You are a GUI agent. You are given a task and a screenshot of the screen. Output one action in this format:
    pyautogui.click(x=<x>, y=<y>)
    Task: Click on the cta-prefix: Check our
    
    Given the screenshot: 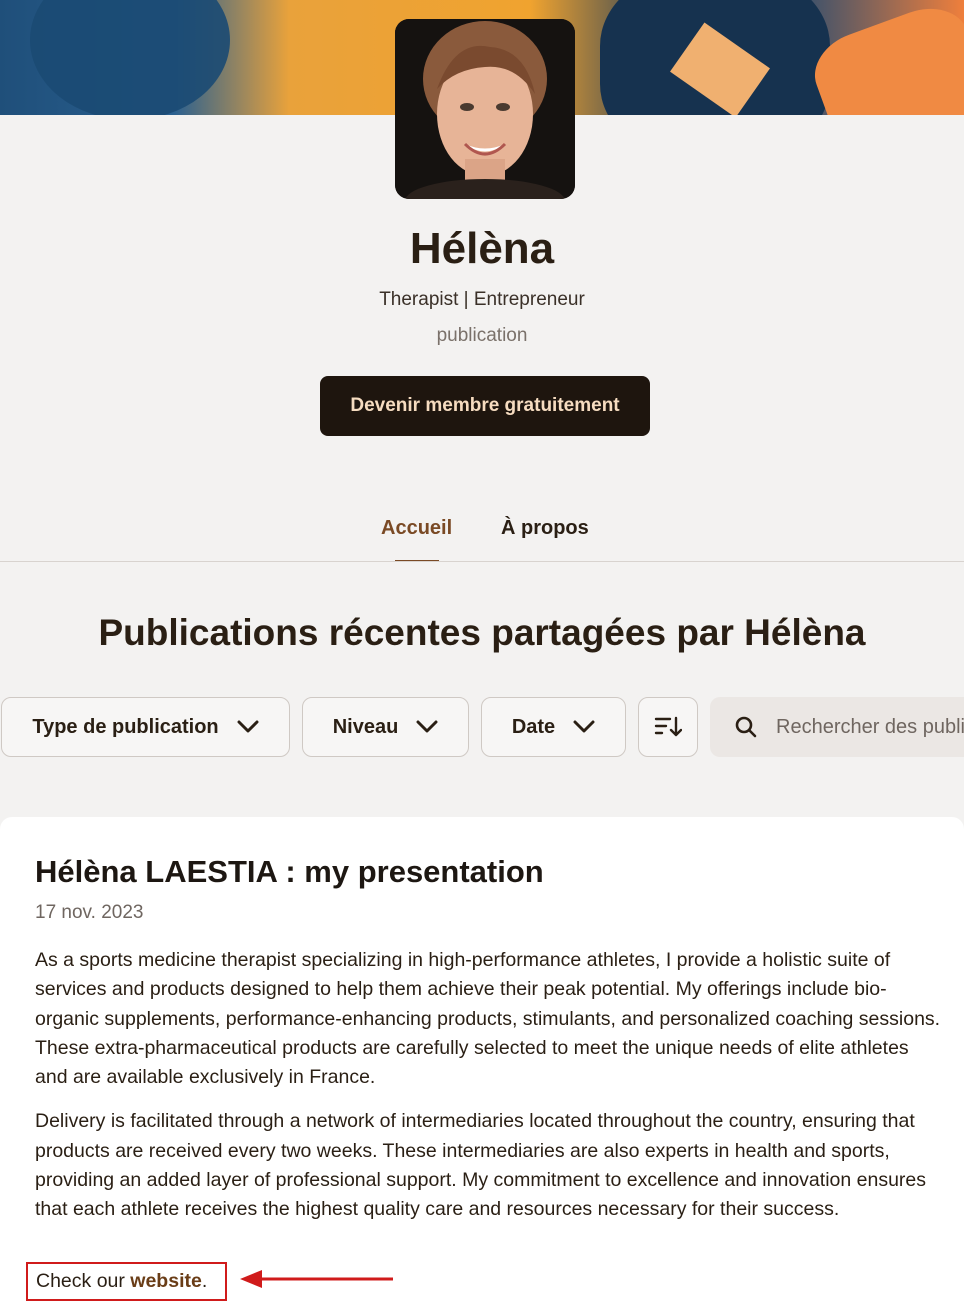 What is the action you would take?
    pyautogui.click(x=83, y=1281)
    